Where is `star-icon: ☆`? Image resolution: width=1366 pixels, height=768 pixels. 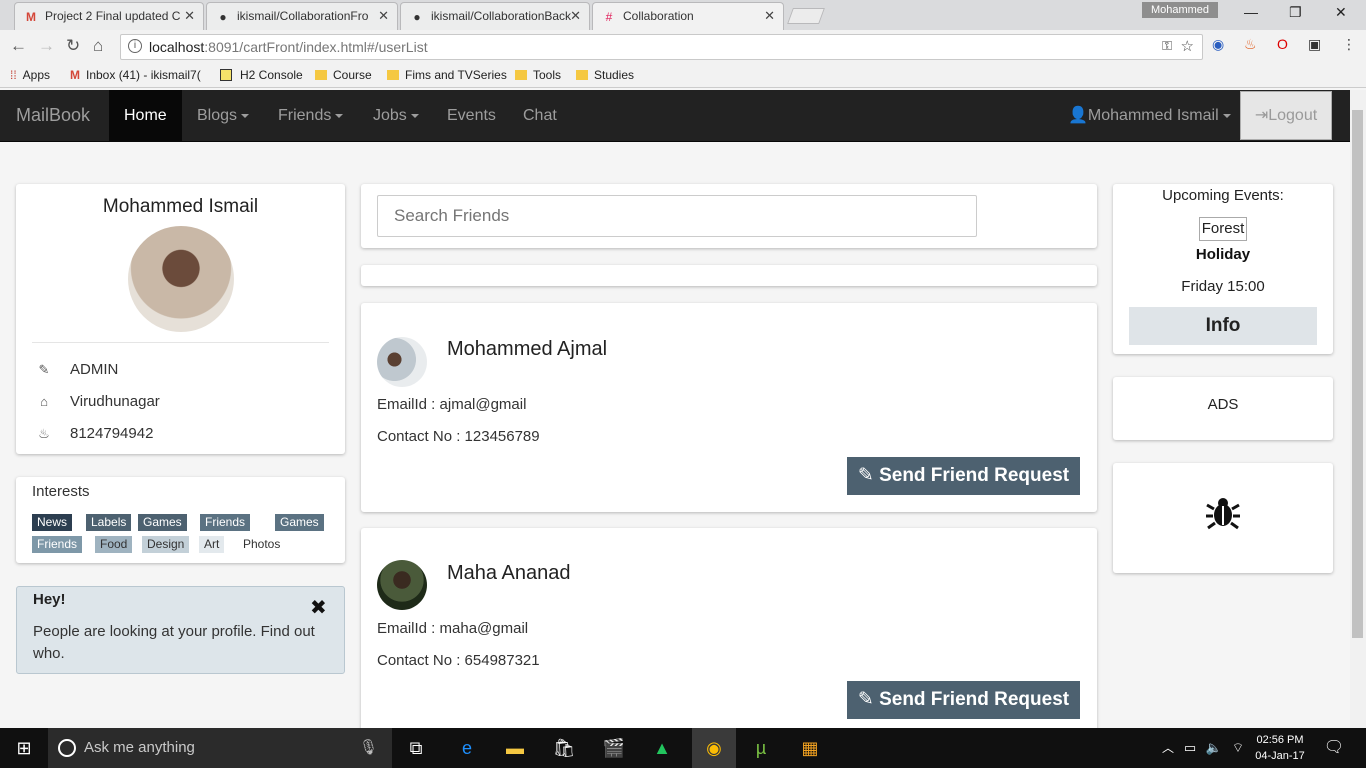 star-icon: ☆ is located at coordinates (1187, 46).